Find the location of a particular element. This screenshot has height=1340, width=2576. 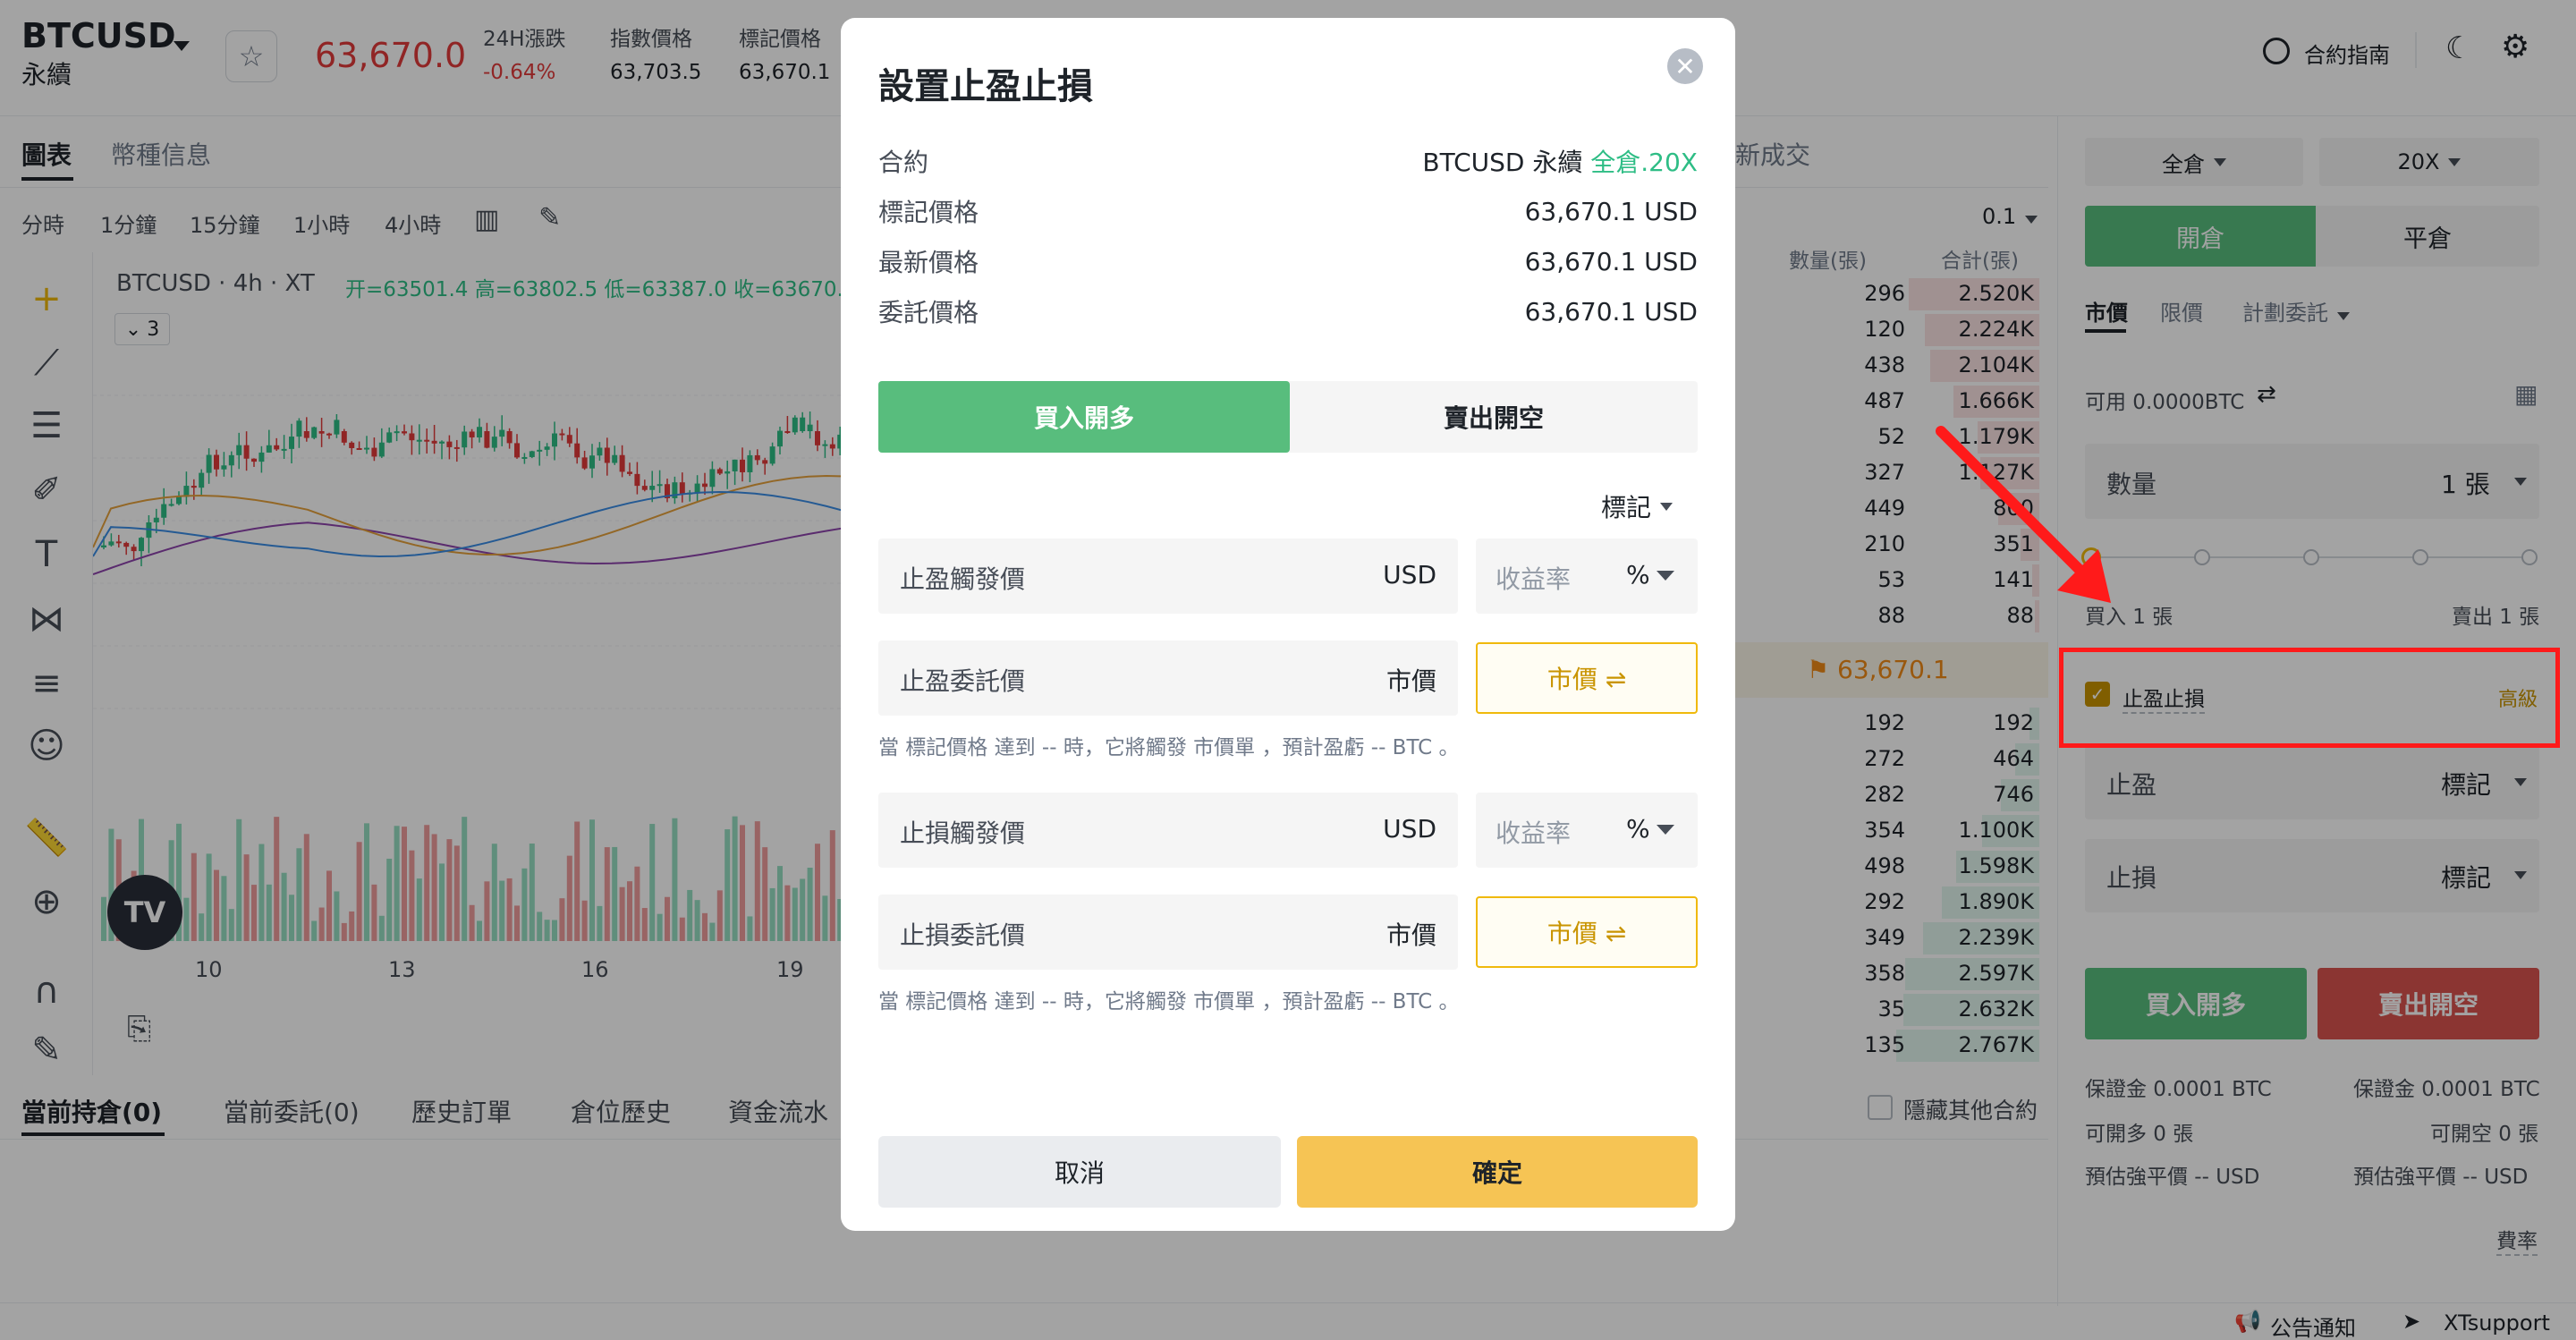

tab-buy-long: 買入開多 is located at coordinates (1084, 417).